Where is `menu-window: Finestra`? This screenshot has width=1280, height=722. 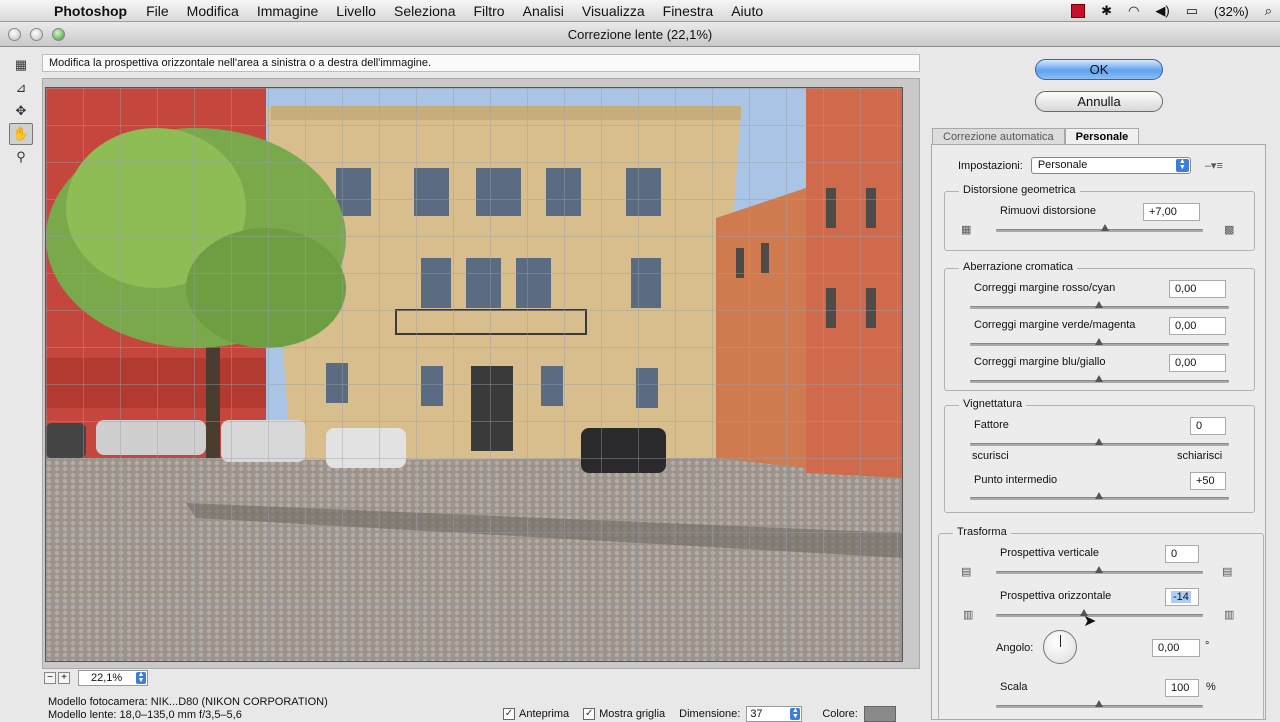
menu-window: Finestra is located at coordinates (688, 11).